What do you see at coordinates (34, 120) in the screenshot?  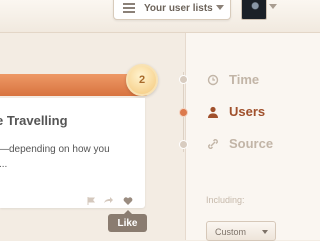 I see `card-title: e Travelling` at bounding box center [34, 120].